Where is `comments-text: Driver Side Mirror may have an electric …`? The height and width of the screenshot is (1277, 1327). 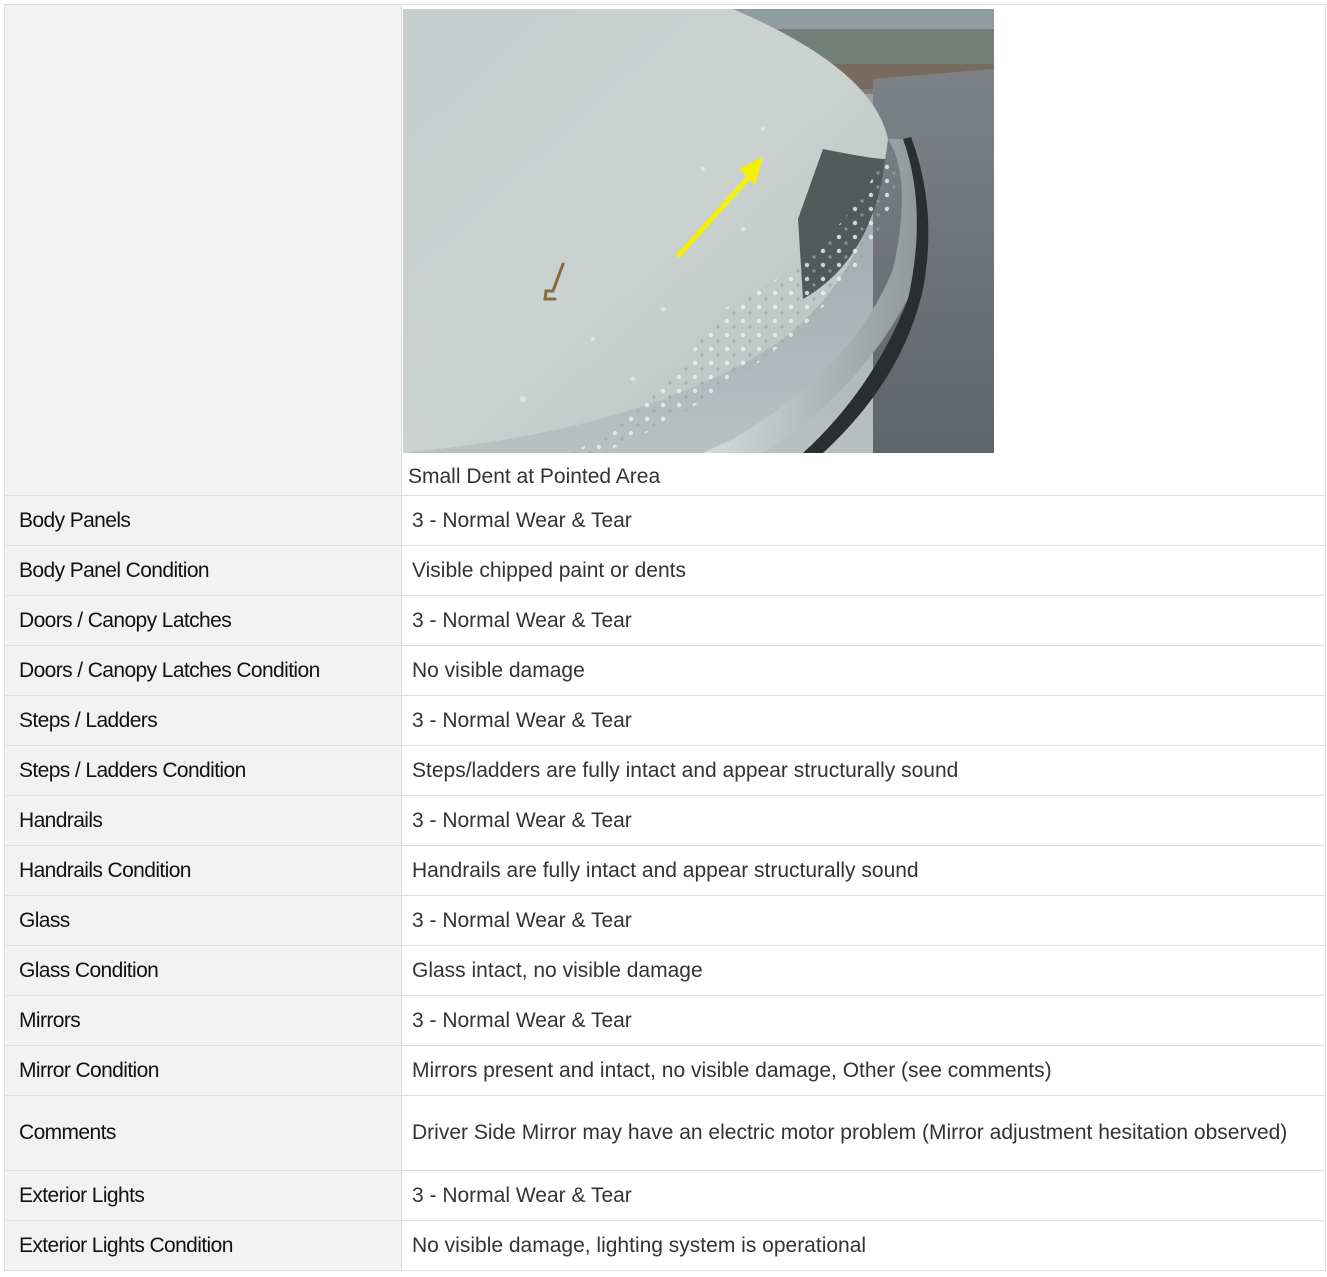
comments-text: Driver Side Mirror may have an electric … is located at coordinates (850, 1132).